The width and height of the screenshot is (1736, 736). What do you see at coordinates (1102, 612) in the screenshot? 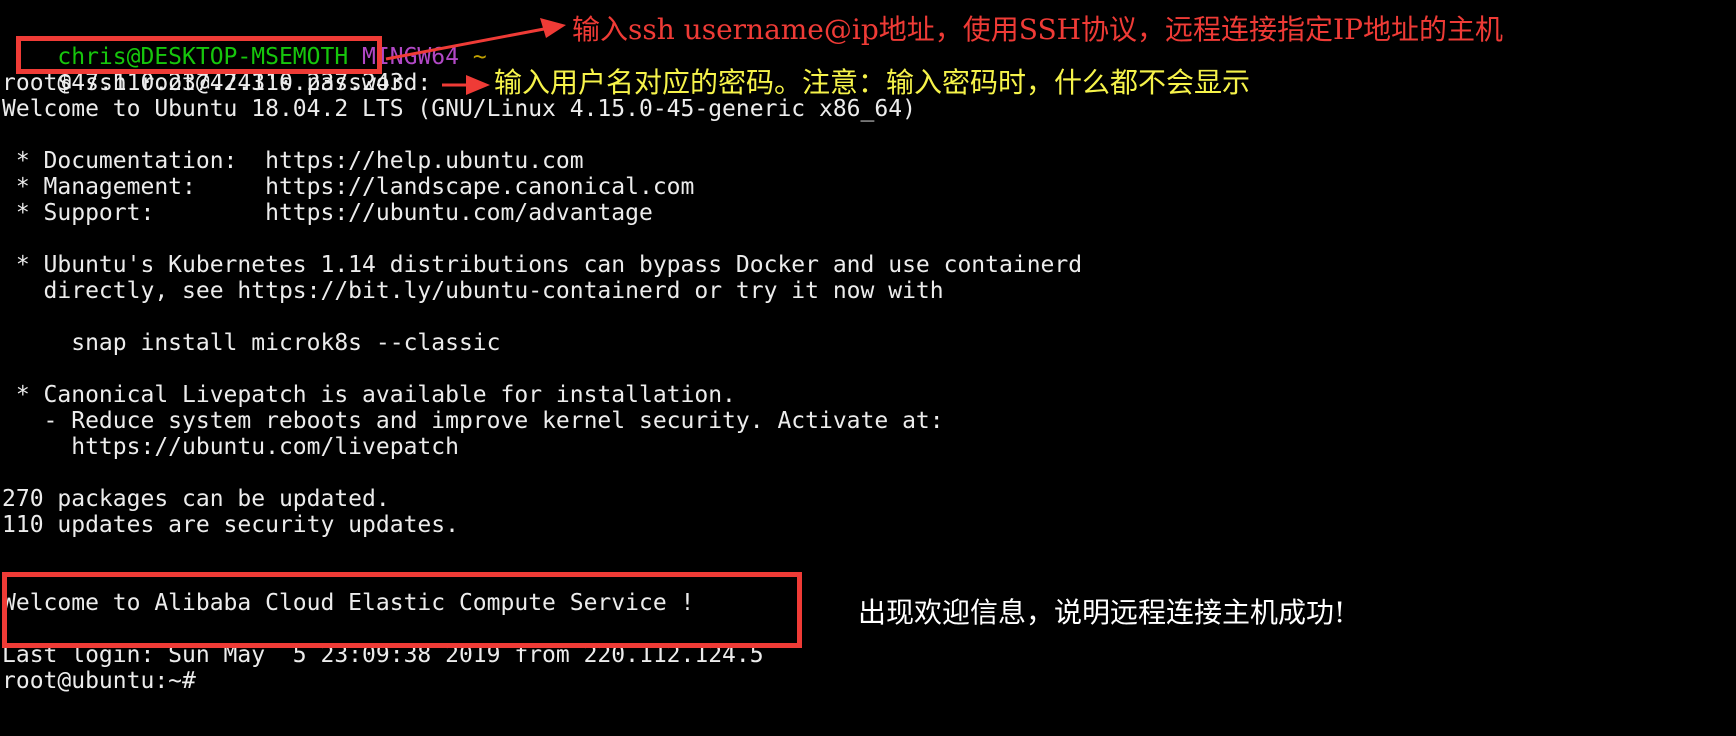
I see `annotation-welcome-note: 出现欢迎信息，说明远程连接主机成功!` at bounding box center [1102, 612].